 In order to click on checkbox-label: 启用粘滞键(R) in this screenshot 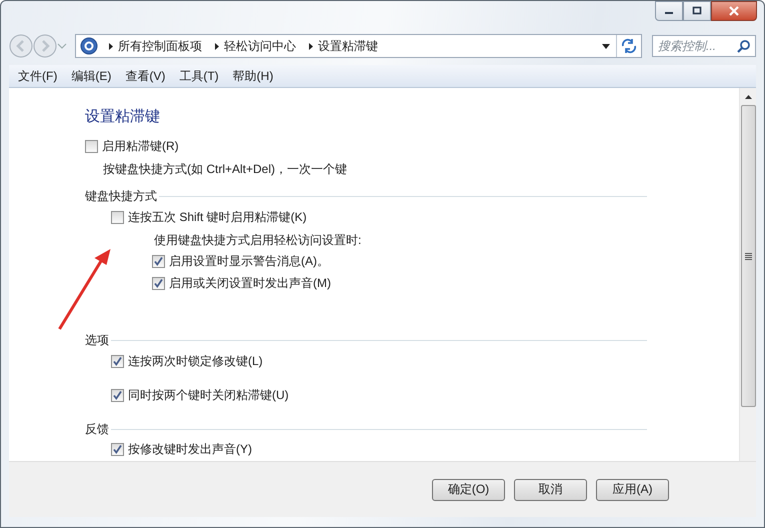, I will do `click(140, 147)`.